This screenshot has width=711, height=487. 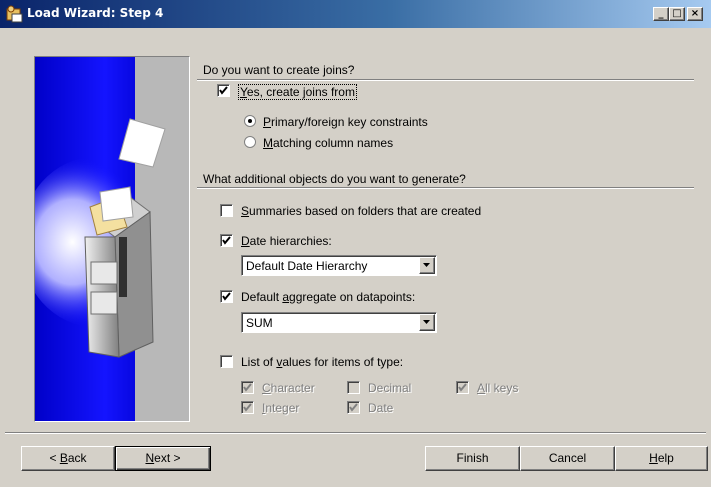 What do you see at coordinates (163, 458) in the screenshot?
I see `next-button: Next >` at bounding box center [163, 458].